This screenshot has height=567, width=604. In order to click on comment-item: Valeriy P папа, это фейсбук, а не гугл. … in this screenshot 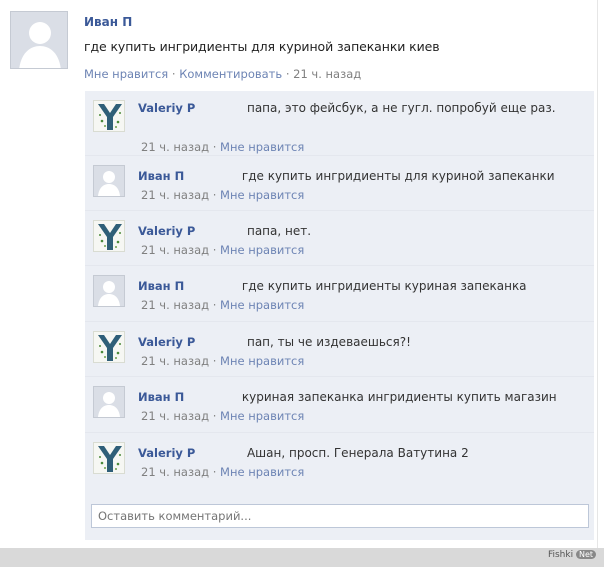, I will do `click(339, 123)`.